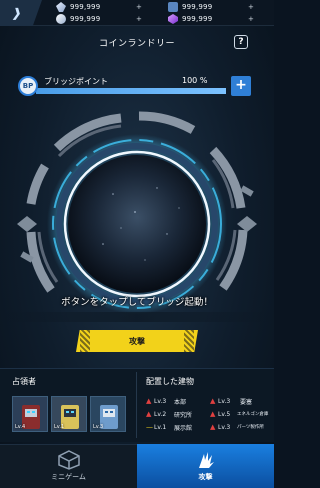  Describe the element at coordinates (136, 44) in the screenshot. I see `page-title: コインランドリー` at that location.